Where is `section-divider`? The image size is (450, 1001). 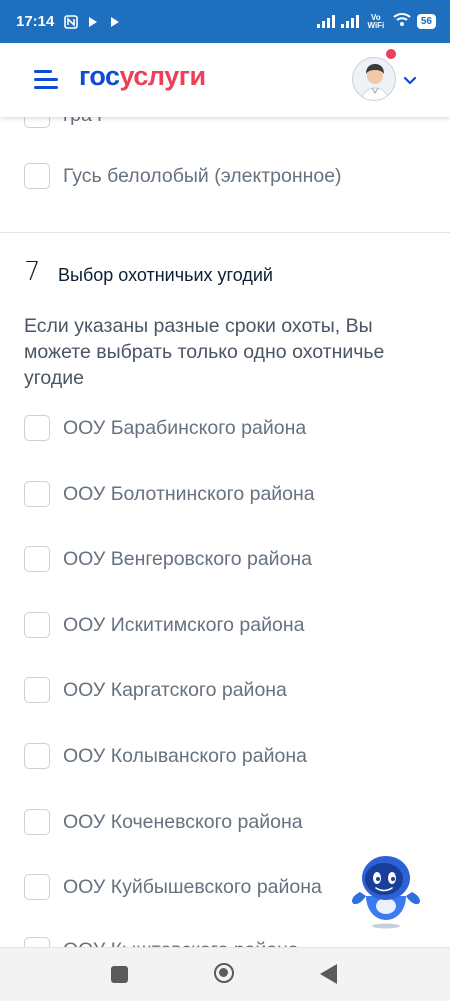 section-divider is located at coordinates (225, 232).